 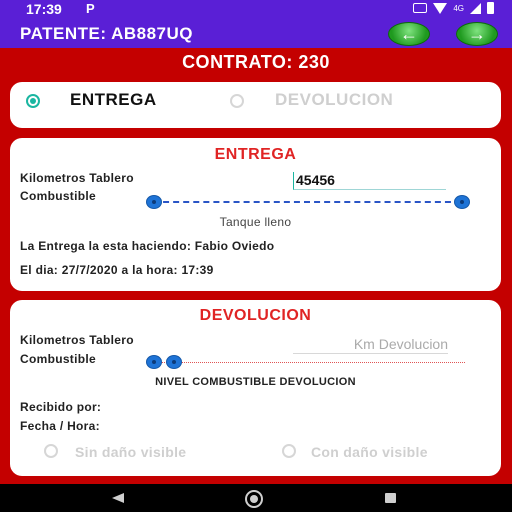 What do you see at coordinates (90, 8) in the screenshot?
I see `notification-icon: P` at bounding box center [90, 8].